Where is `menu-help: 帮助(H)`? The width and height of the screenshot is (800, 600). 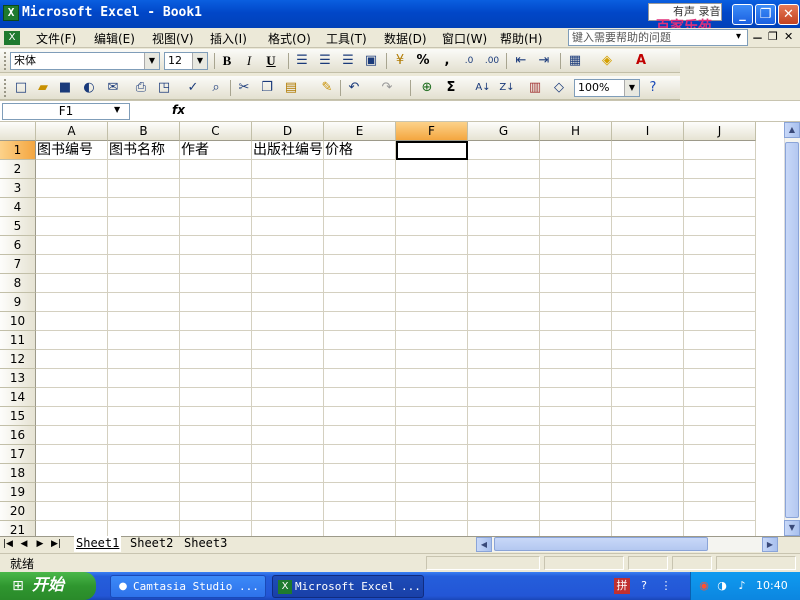
menu-help: 帮助(H) is located at coordinates (521, 38).